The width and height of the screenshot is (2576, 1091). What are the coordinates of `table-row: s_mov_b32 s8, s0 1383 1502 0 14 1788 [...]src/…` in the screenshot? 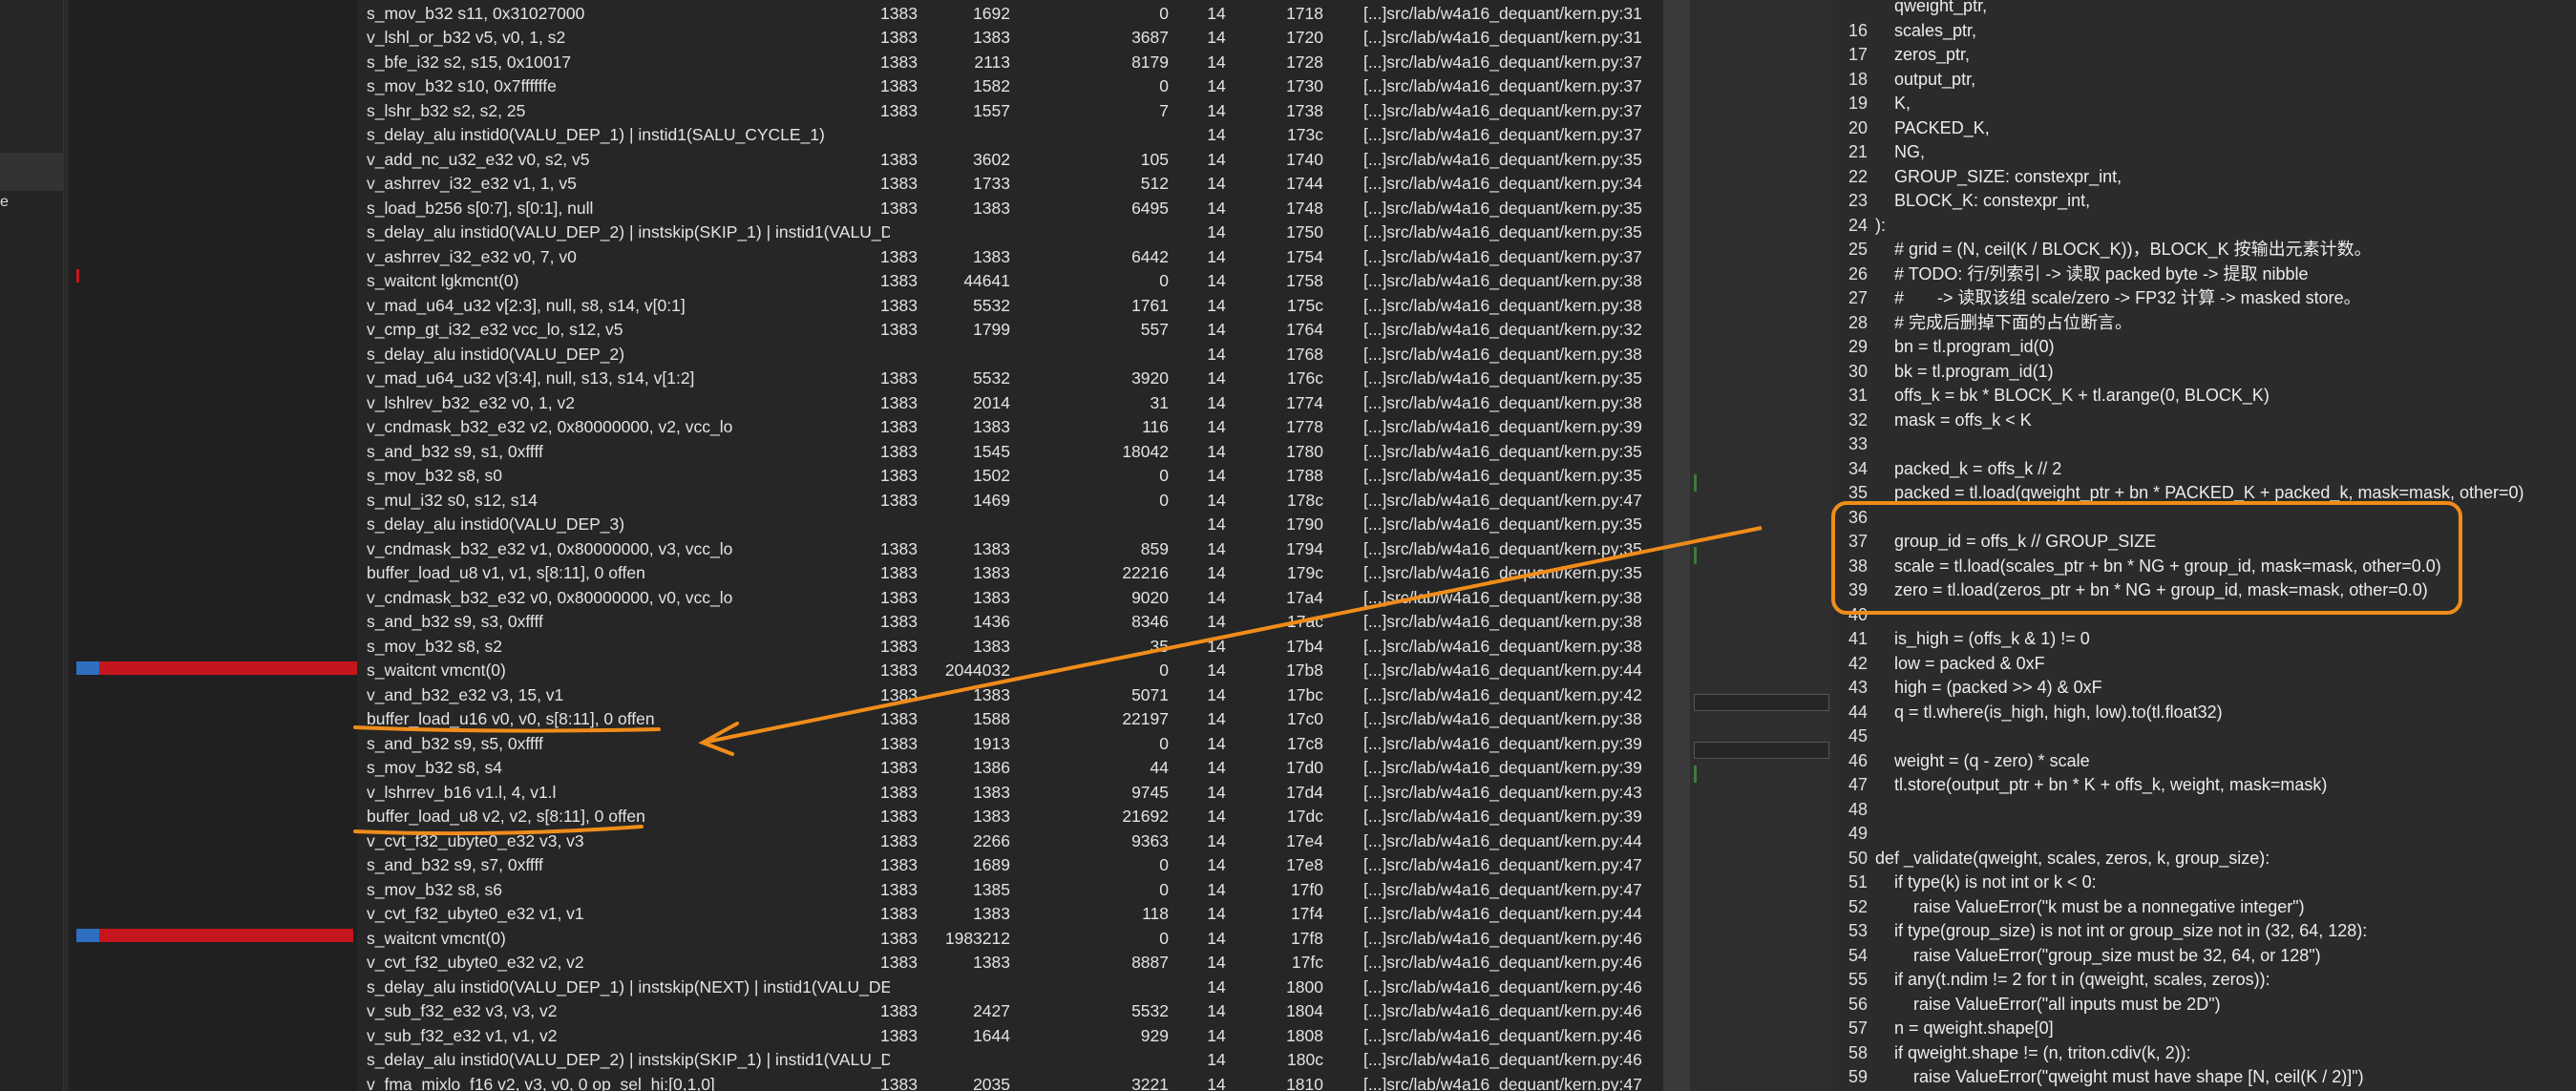 It's located at (1010, 476).